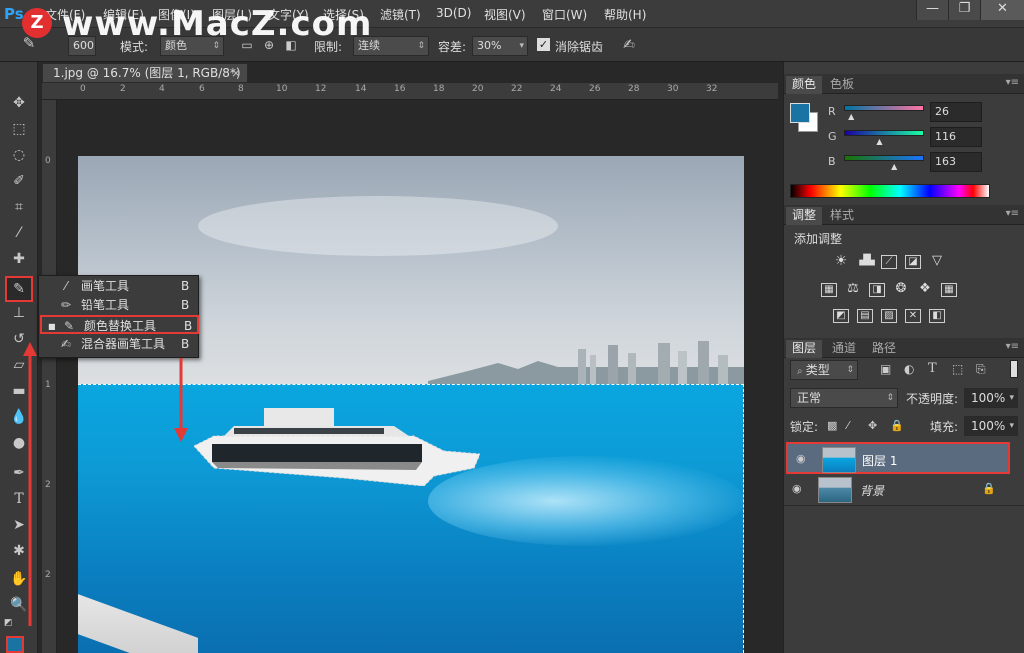 The width and height of the screenshot is (1024, 653). What do you see at coordinates (913, 262) in the screenshot?
I see `exposure-icon: ◪` at bounding box center [913, 262].